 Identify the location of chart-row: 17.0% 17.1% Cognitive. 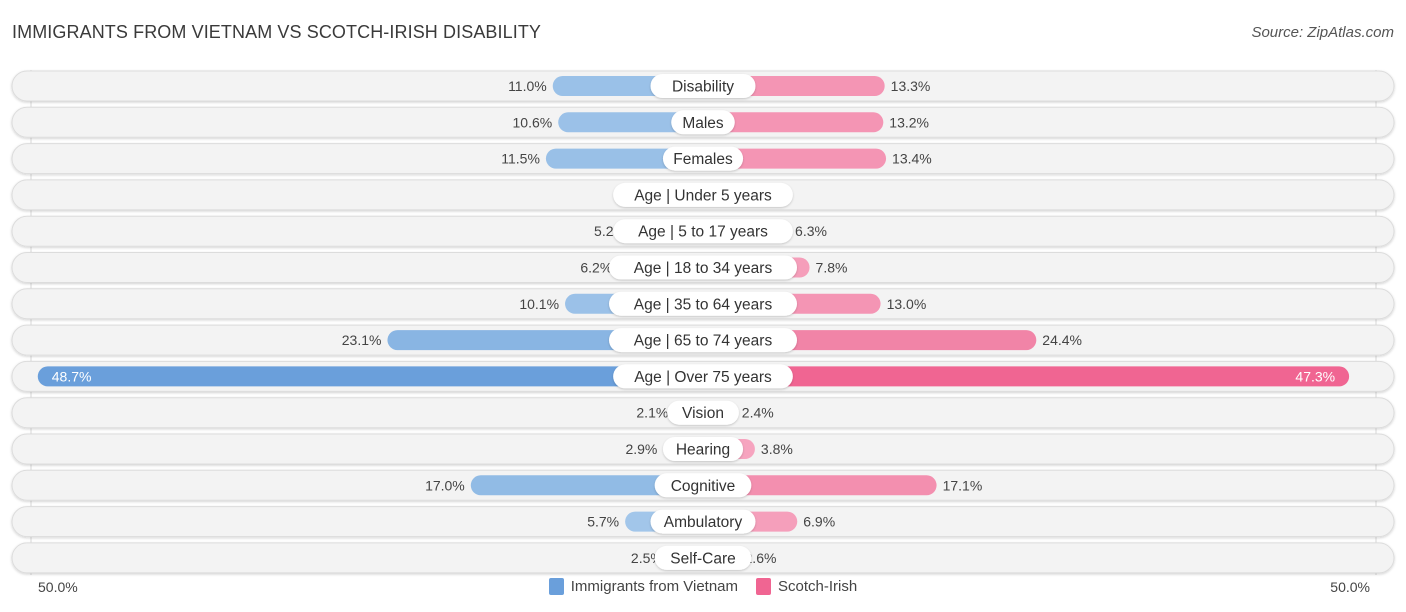
(703, 485).